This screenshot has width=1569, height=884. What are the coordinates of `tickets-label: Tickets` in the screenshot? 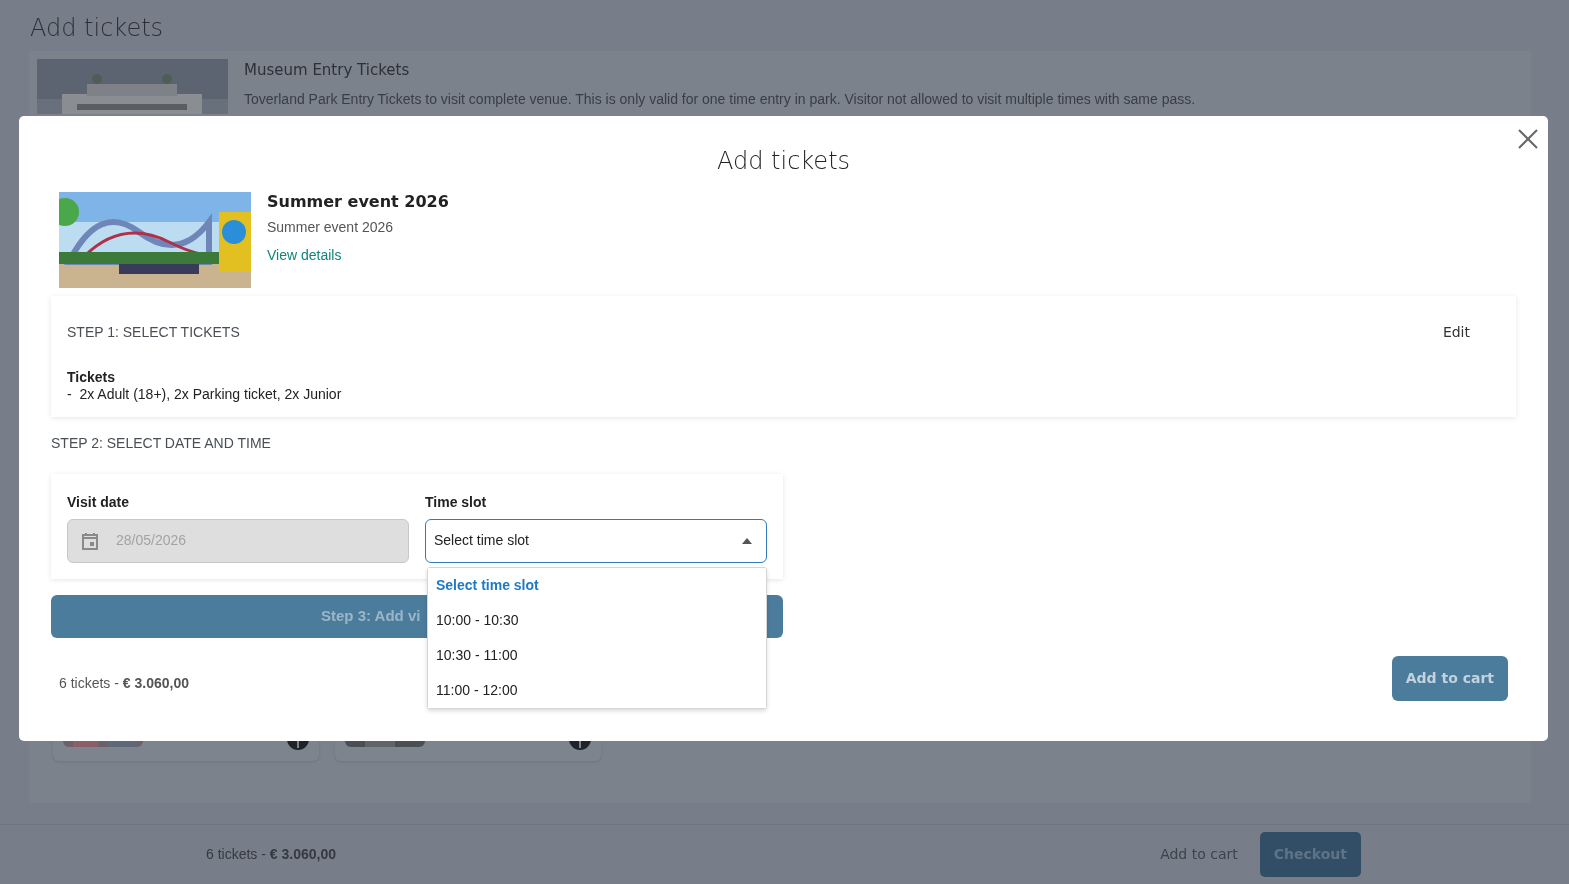 It's located at (91, 377).